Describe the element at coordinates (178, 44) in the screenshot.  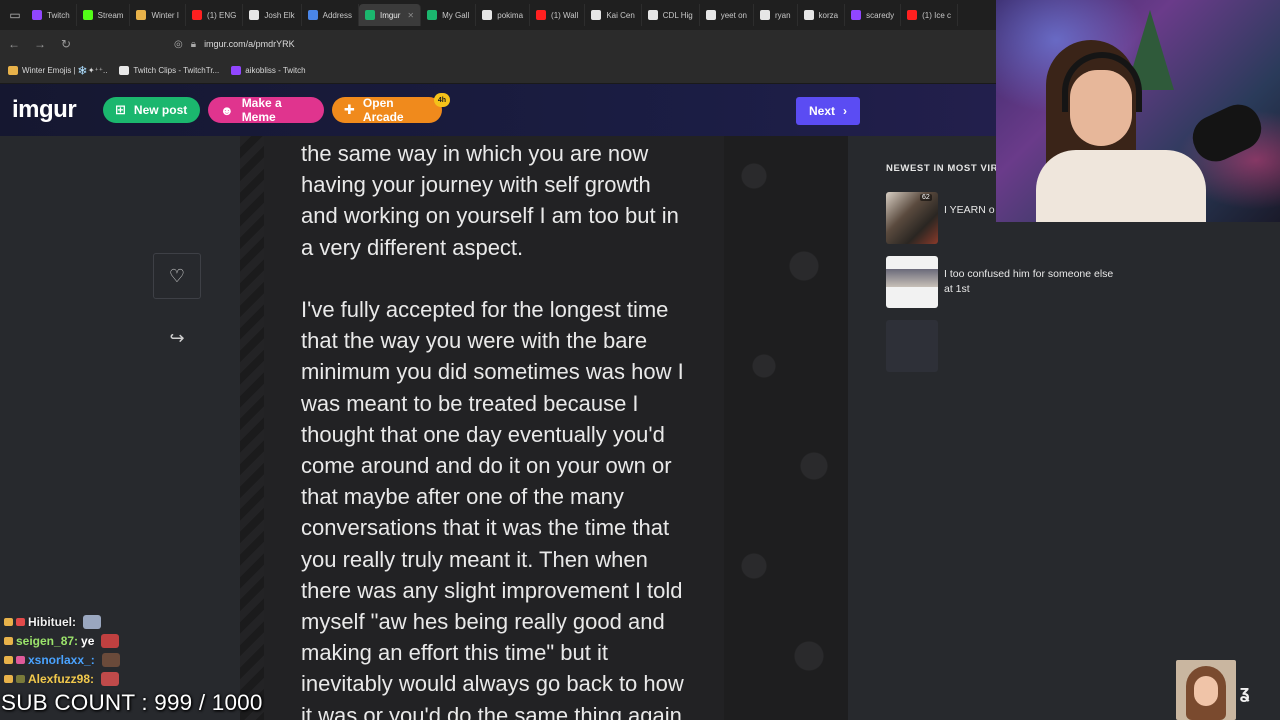
I see `site-info-icon: ◎` at that location.